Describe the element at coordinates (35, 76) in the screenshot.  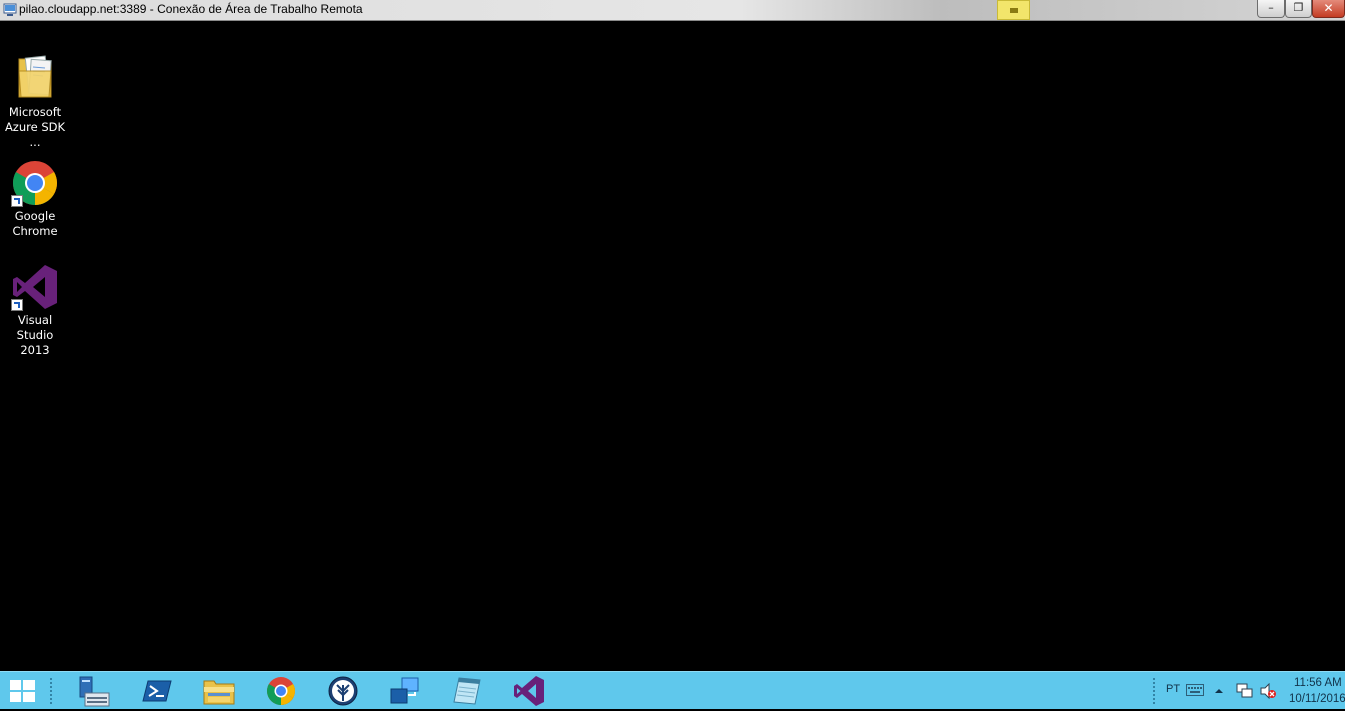
I see `folder-icon` at that location.